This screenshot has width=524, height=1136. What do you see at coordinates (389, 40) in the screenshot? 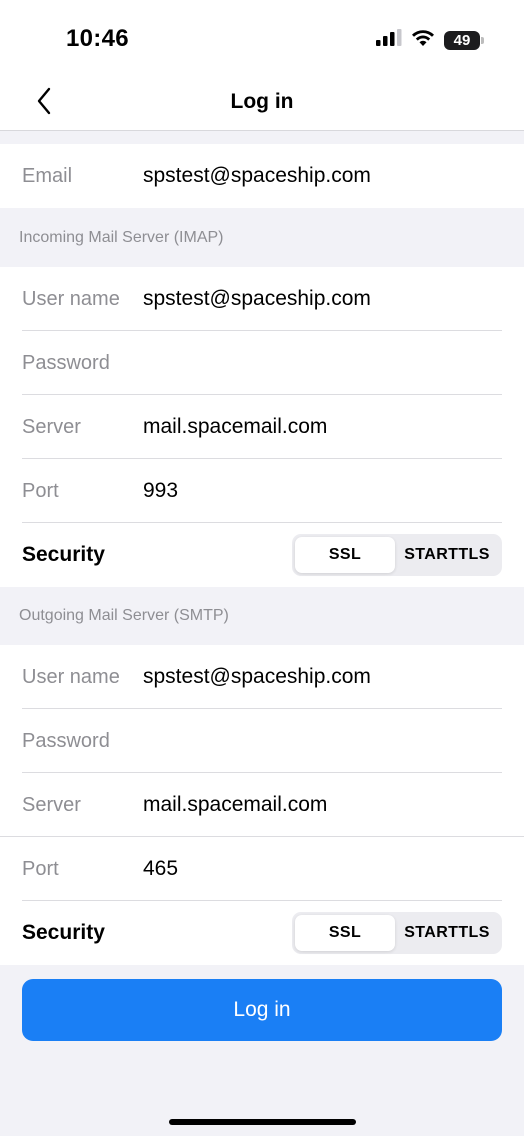
I see `signal-icon` at bounding box center [389, 40].